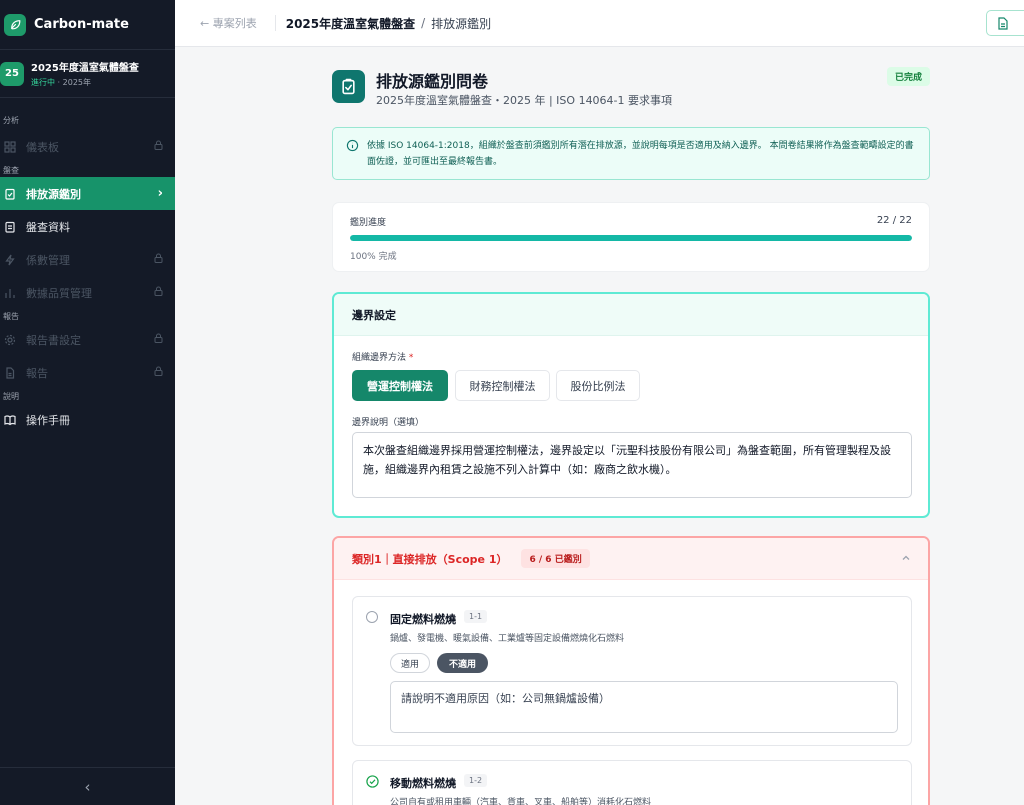 The image size is (1024, 805). I want to click on progress-percent: 100% 完成, so click(373, 257).